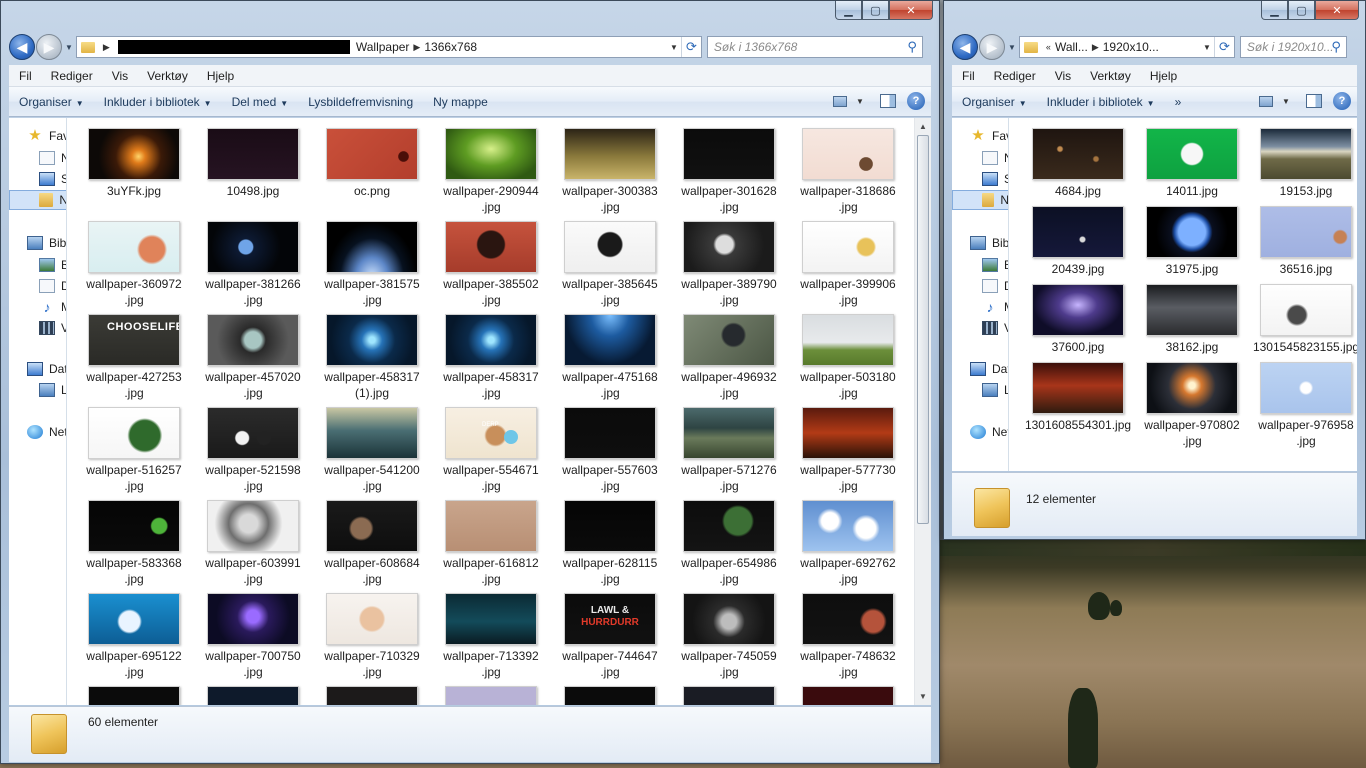  I want to click on file-item: wallpaper-745059 .jpg, so click(729, 636).